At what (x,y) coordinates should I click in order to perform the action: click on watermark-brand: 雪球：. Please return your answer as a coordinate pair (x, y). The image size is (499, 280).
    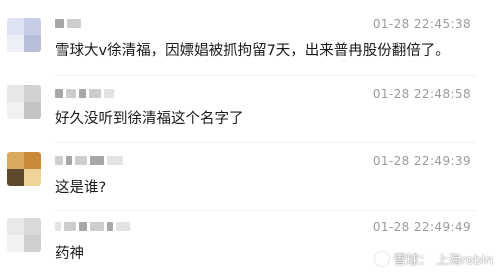
    Looking at the image, I should click on (412, 259).